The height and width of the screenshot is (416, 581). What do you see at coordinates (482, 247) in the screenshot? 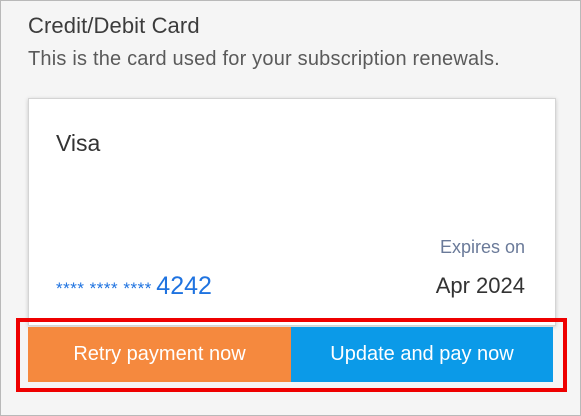
I see `expires-label: Expires on` at bounding box center [482, 247].